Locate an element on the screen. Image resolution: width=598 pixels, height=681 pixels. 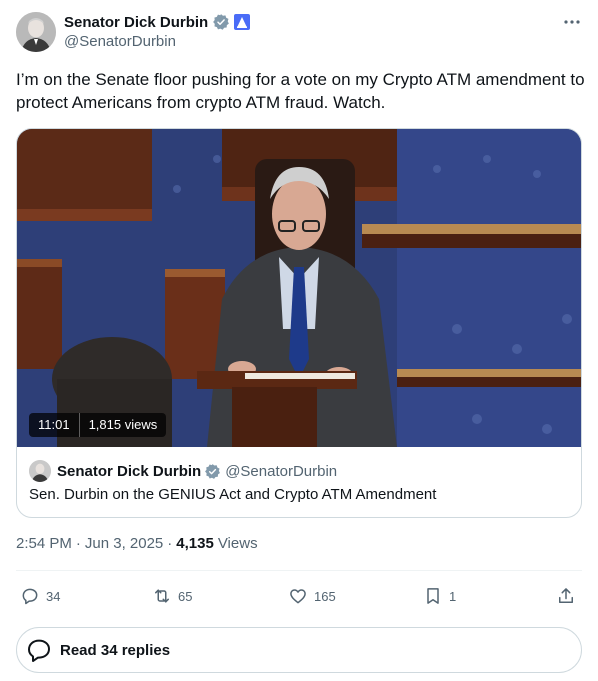
tweet-meta: 2:54 PM · Jun 3, 2025 · 4,135 Views is located at coordinates (137, 543).